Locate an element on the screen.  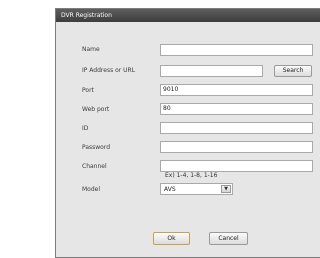
model-label: Model is located at coordinates (91, 189).